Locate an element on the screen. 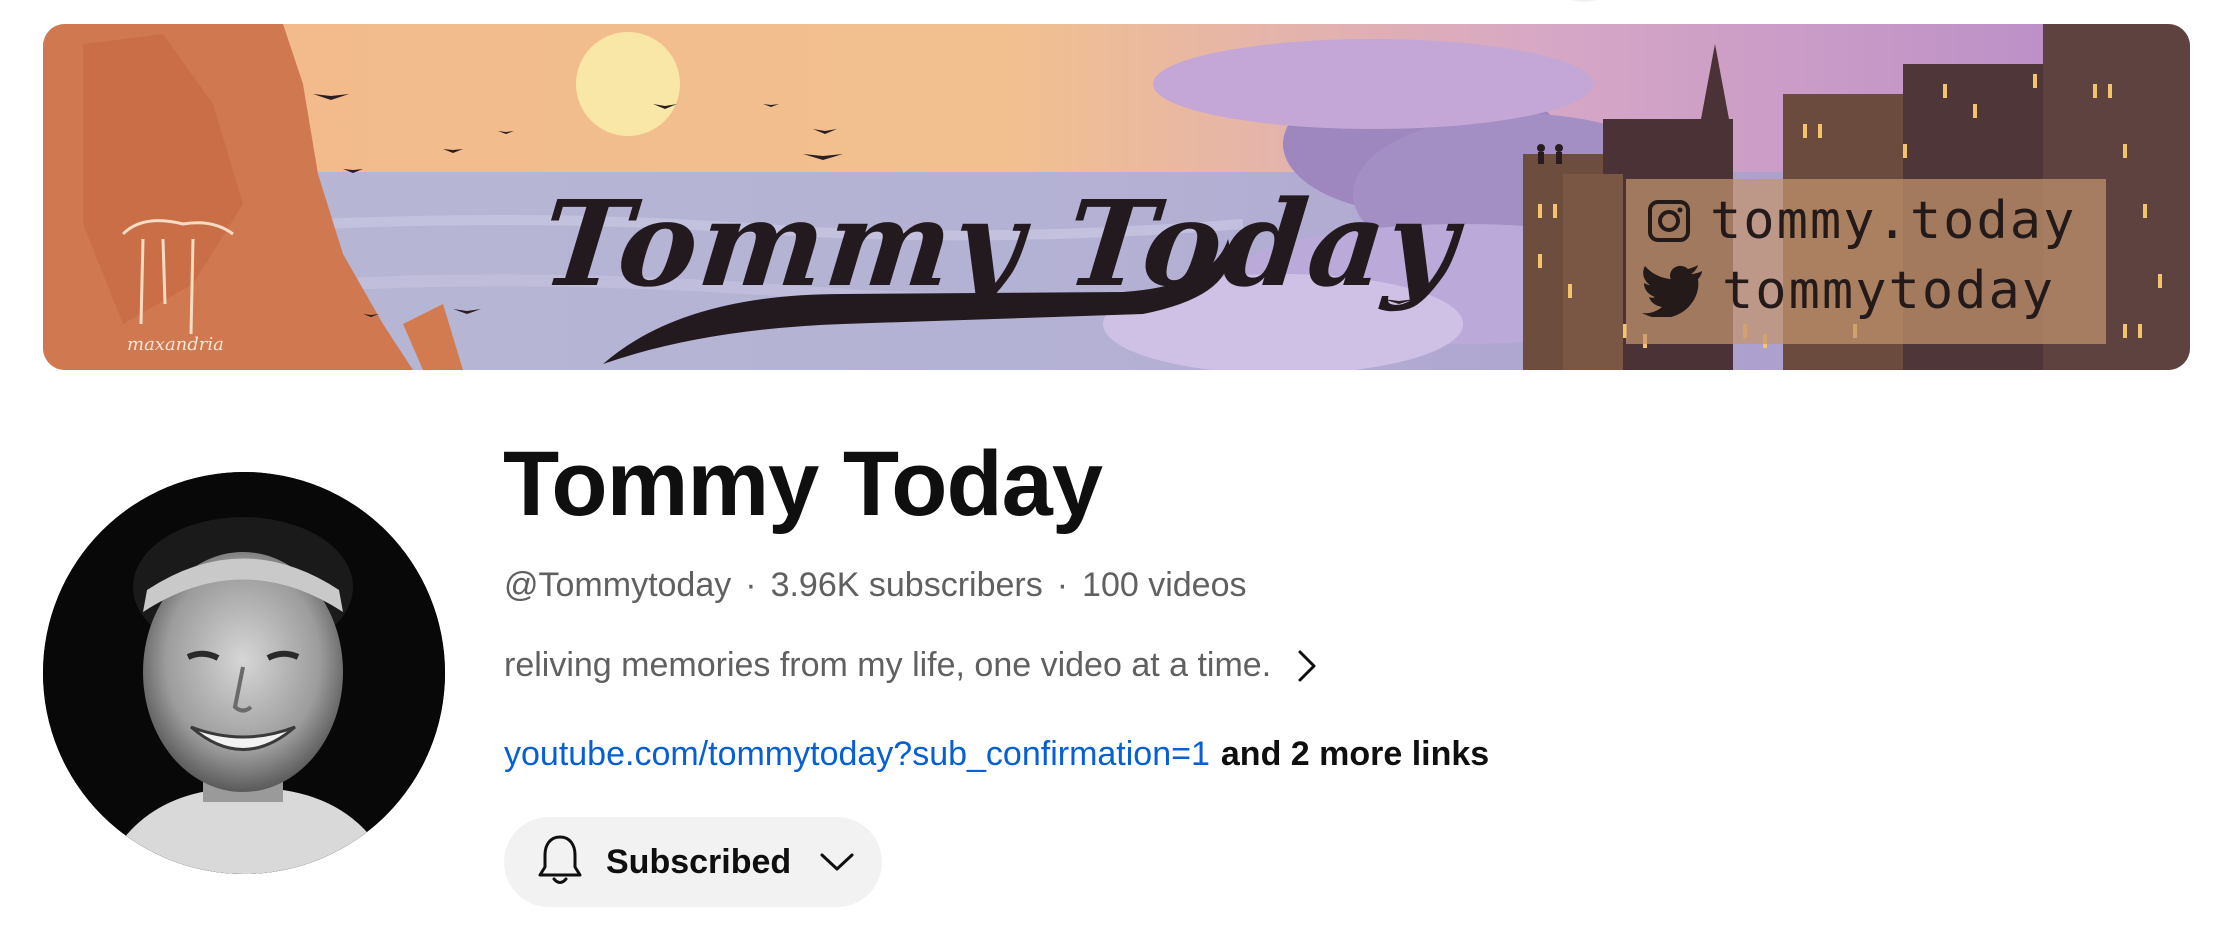  subscribed-button: Subscribed is located at coordinates (693, 862).